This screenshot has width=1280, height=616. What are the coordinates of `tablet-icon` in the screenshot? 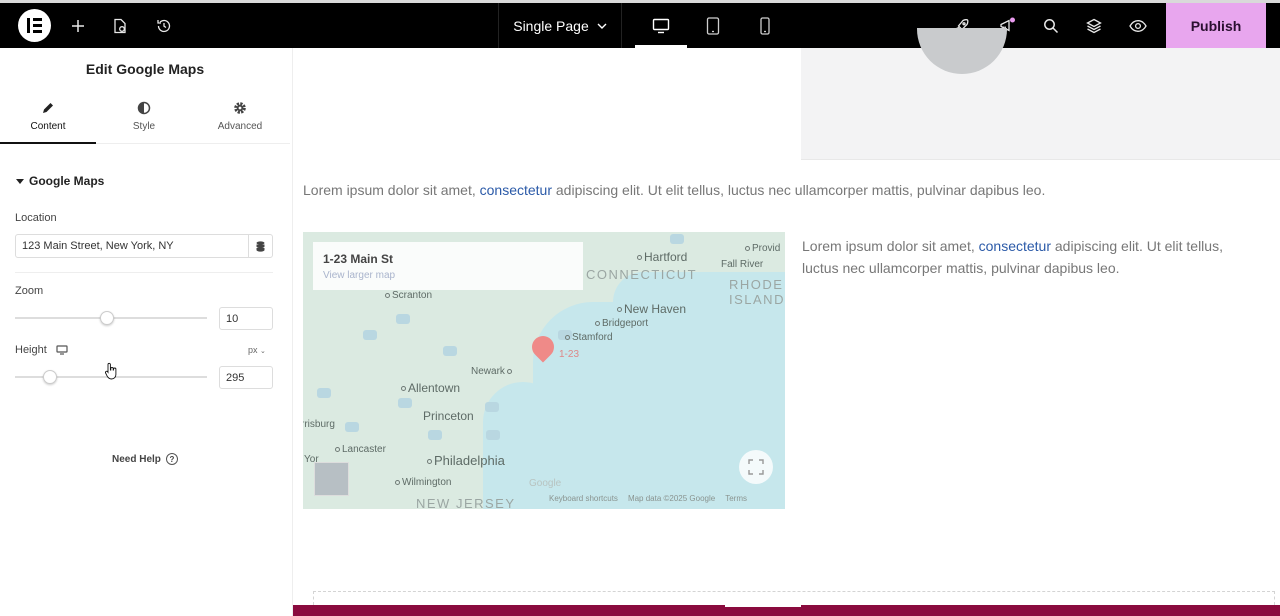 It's located at (713, 25).